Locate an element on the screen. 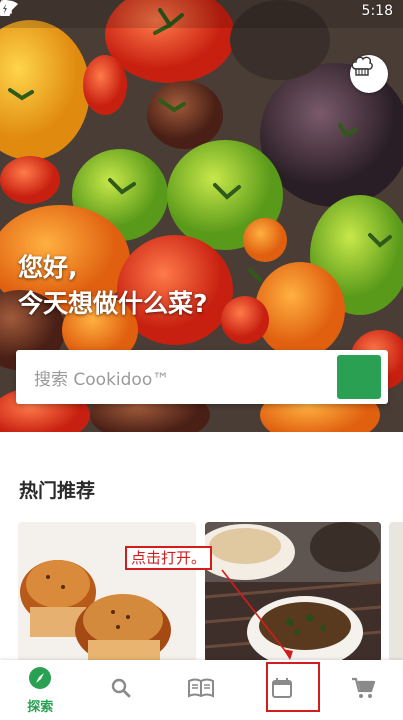  bottom-navigation: 探索 is located at coordinates (201, 690).